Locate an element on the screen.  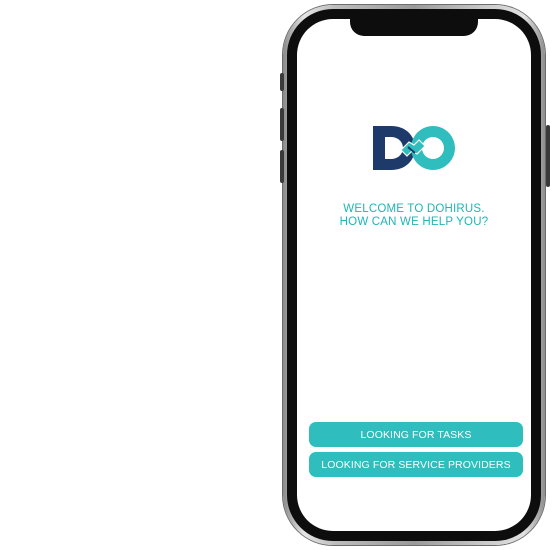
dohirus-logo-icon is located at coordinates (414, 148).